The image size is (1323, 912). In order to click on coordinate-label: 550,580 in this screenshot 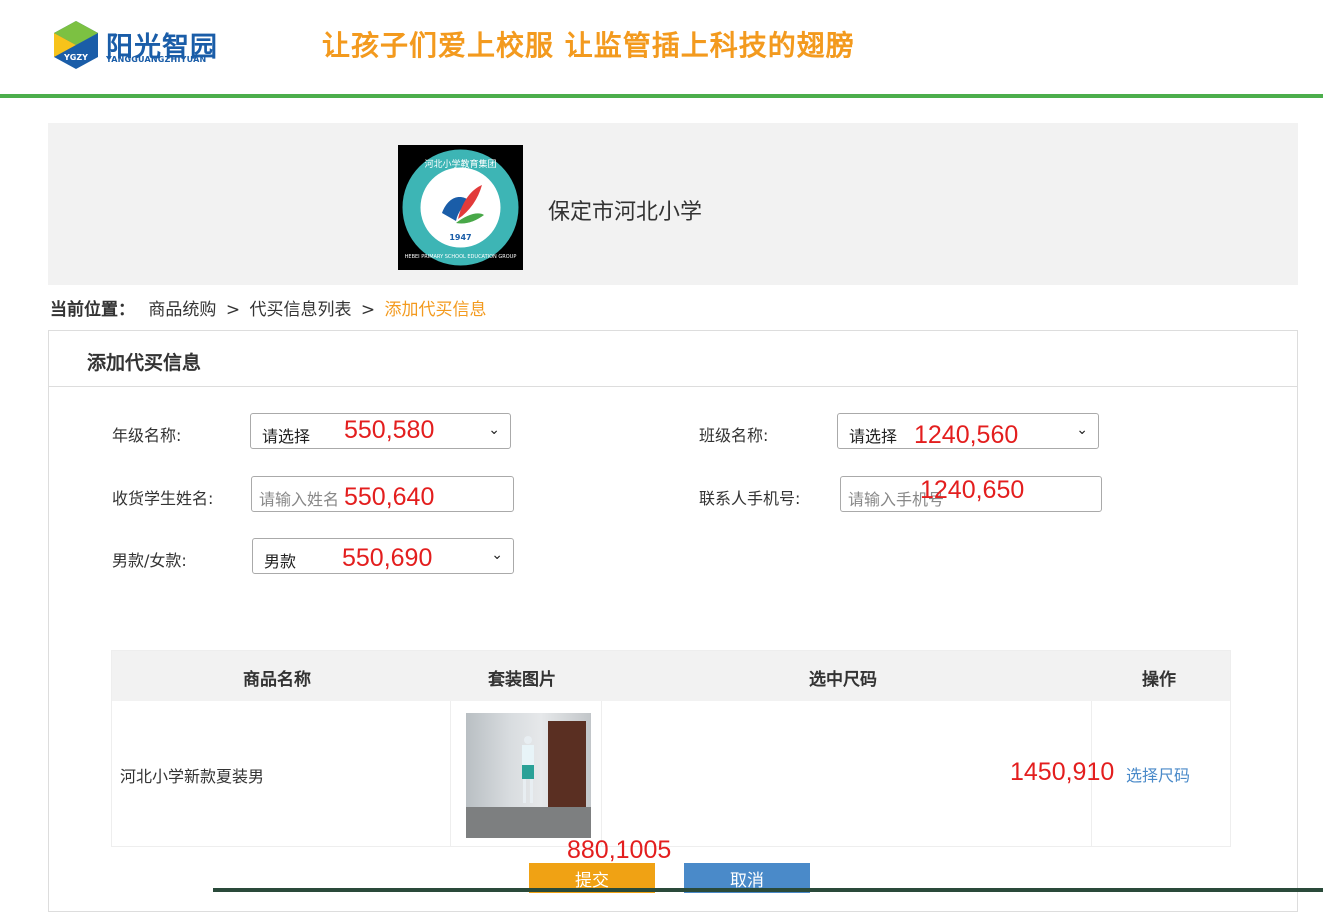, I will do `click(389, 430)`.